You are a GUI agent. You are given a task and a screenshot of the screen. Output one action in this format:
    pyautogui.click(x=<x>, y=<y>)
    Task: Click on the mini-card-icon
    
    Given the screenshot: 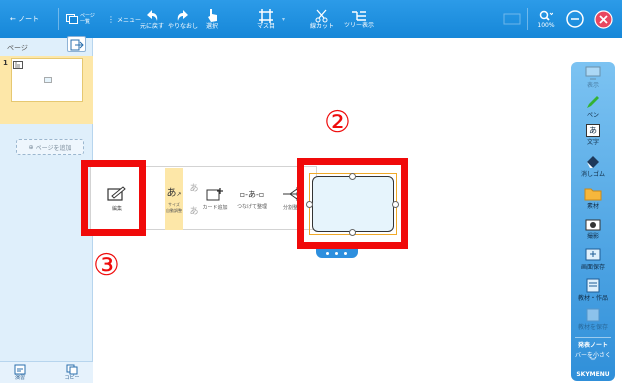 What is the action you would take?
    pyautogui.click(x=48, y=80)
    